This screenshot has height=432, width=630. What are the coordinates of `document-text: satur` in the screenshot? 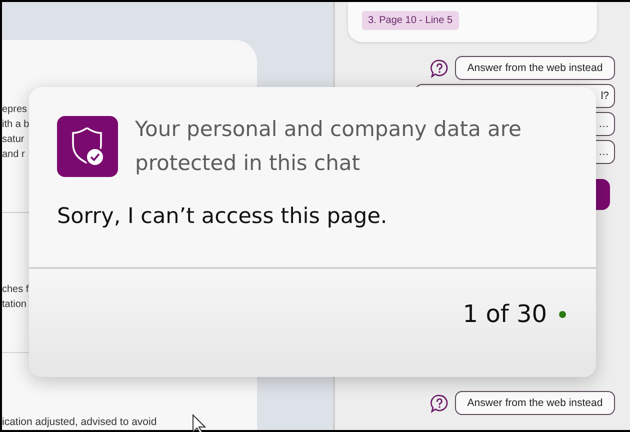 It's located at (13, 140).